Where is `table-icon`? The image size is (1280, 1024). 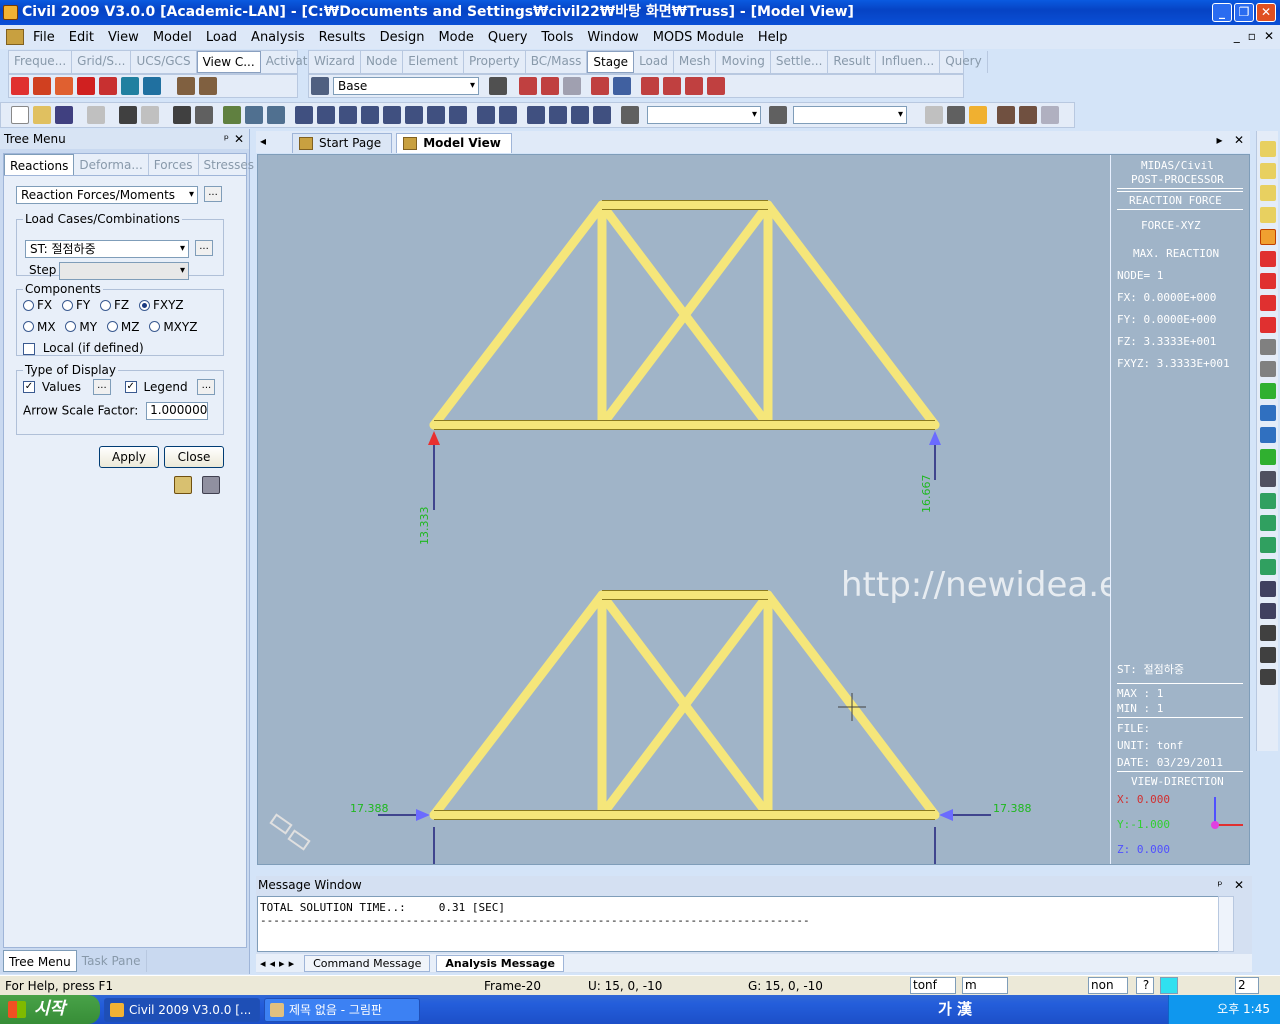
table-icon is located at coordinates (276, 115).